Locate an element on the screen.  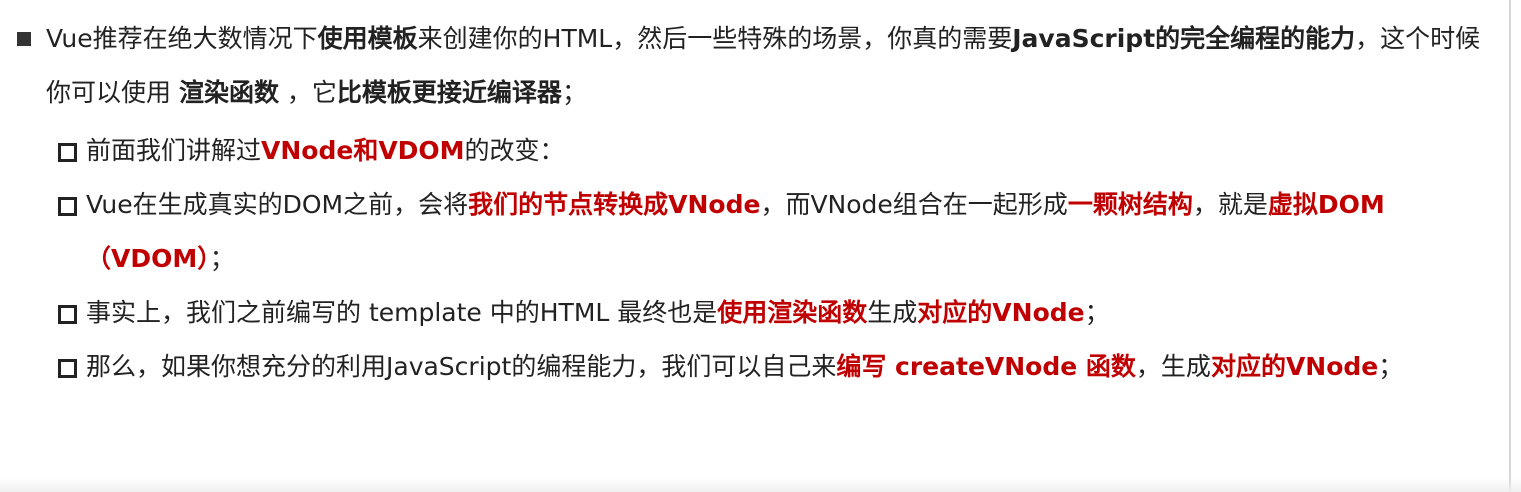
sub-bullet-text: 前面我们讲解过VNode和VDOM的改变： is located at coordinates (325, 150).